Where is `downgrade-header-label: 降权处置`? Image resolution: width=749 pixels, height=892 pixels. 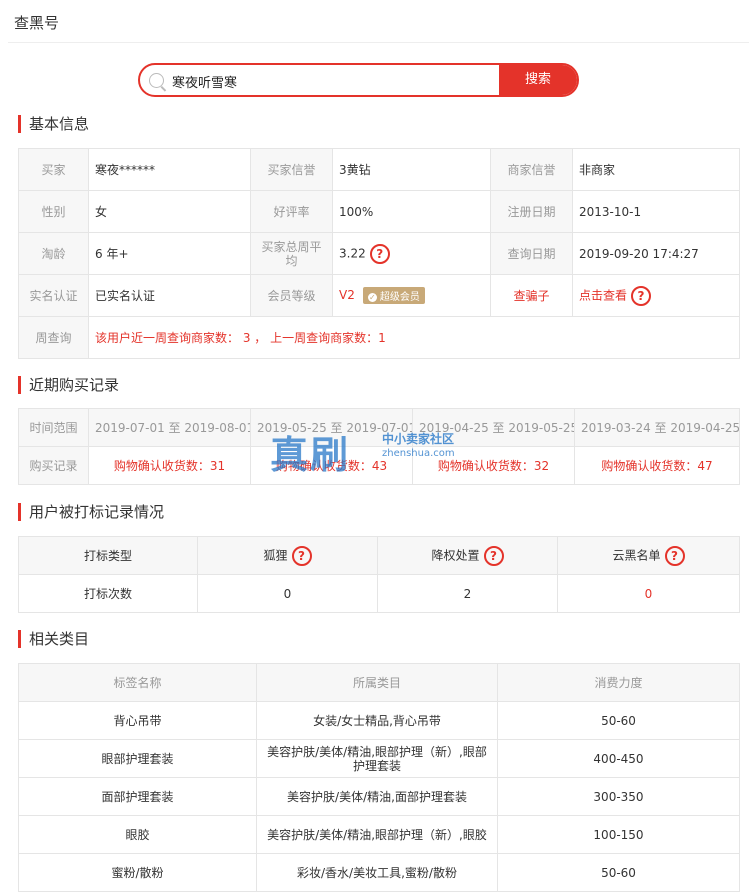 downgrade-header-label: 降权处置 is located at coordinates (455, 555).